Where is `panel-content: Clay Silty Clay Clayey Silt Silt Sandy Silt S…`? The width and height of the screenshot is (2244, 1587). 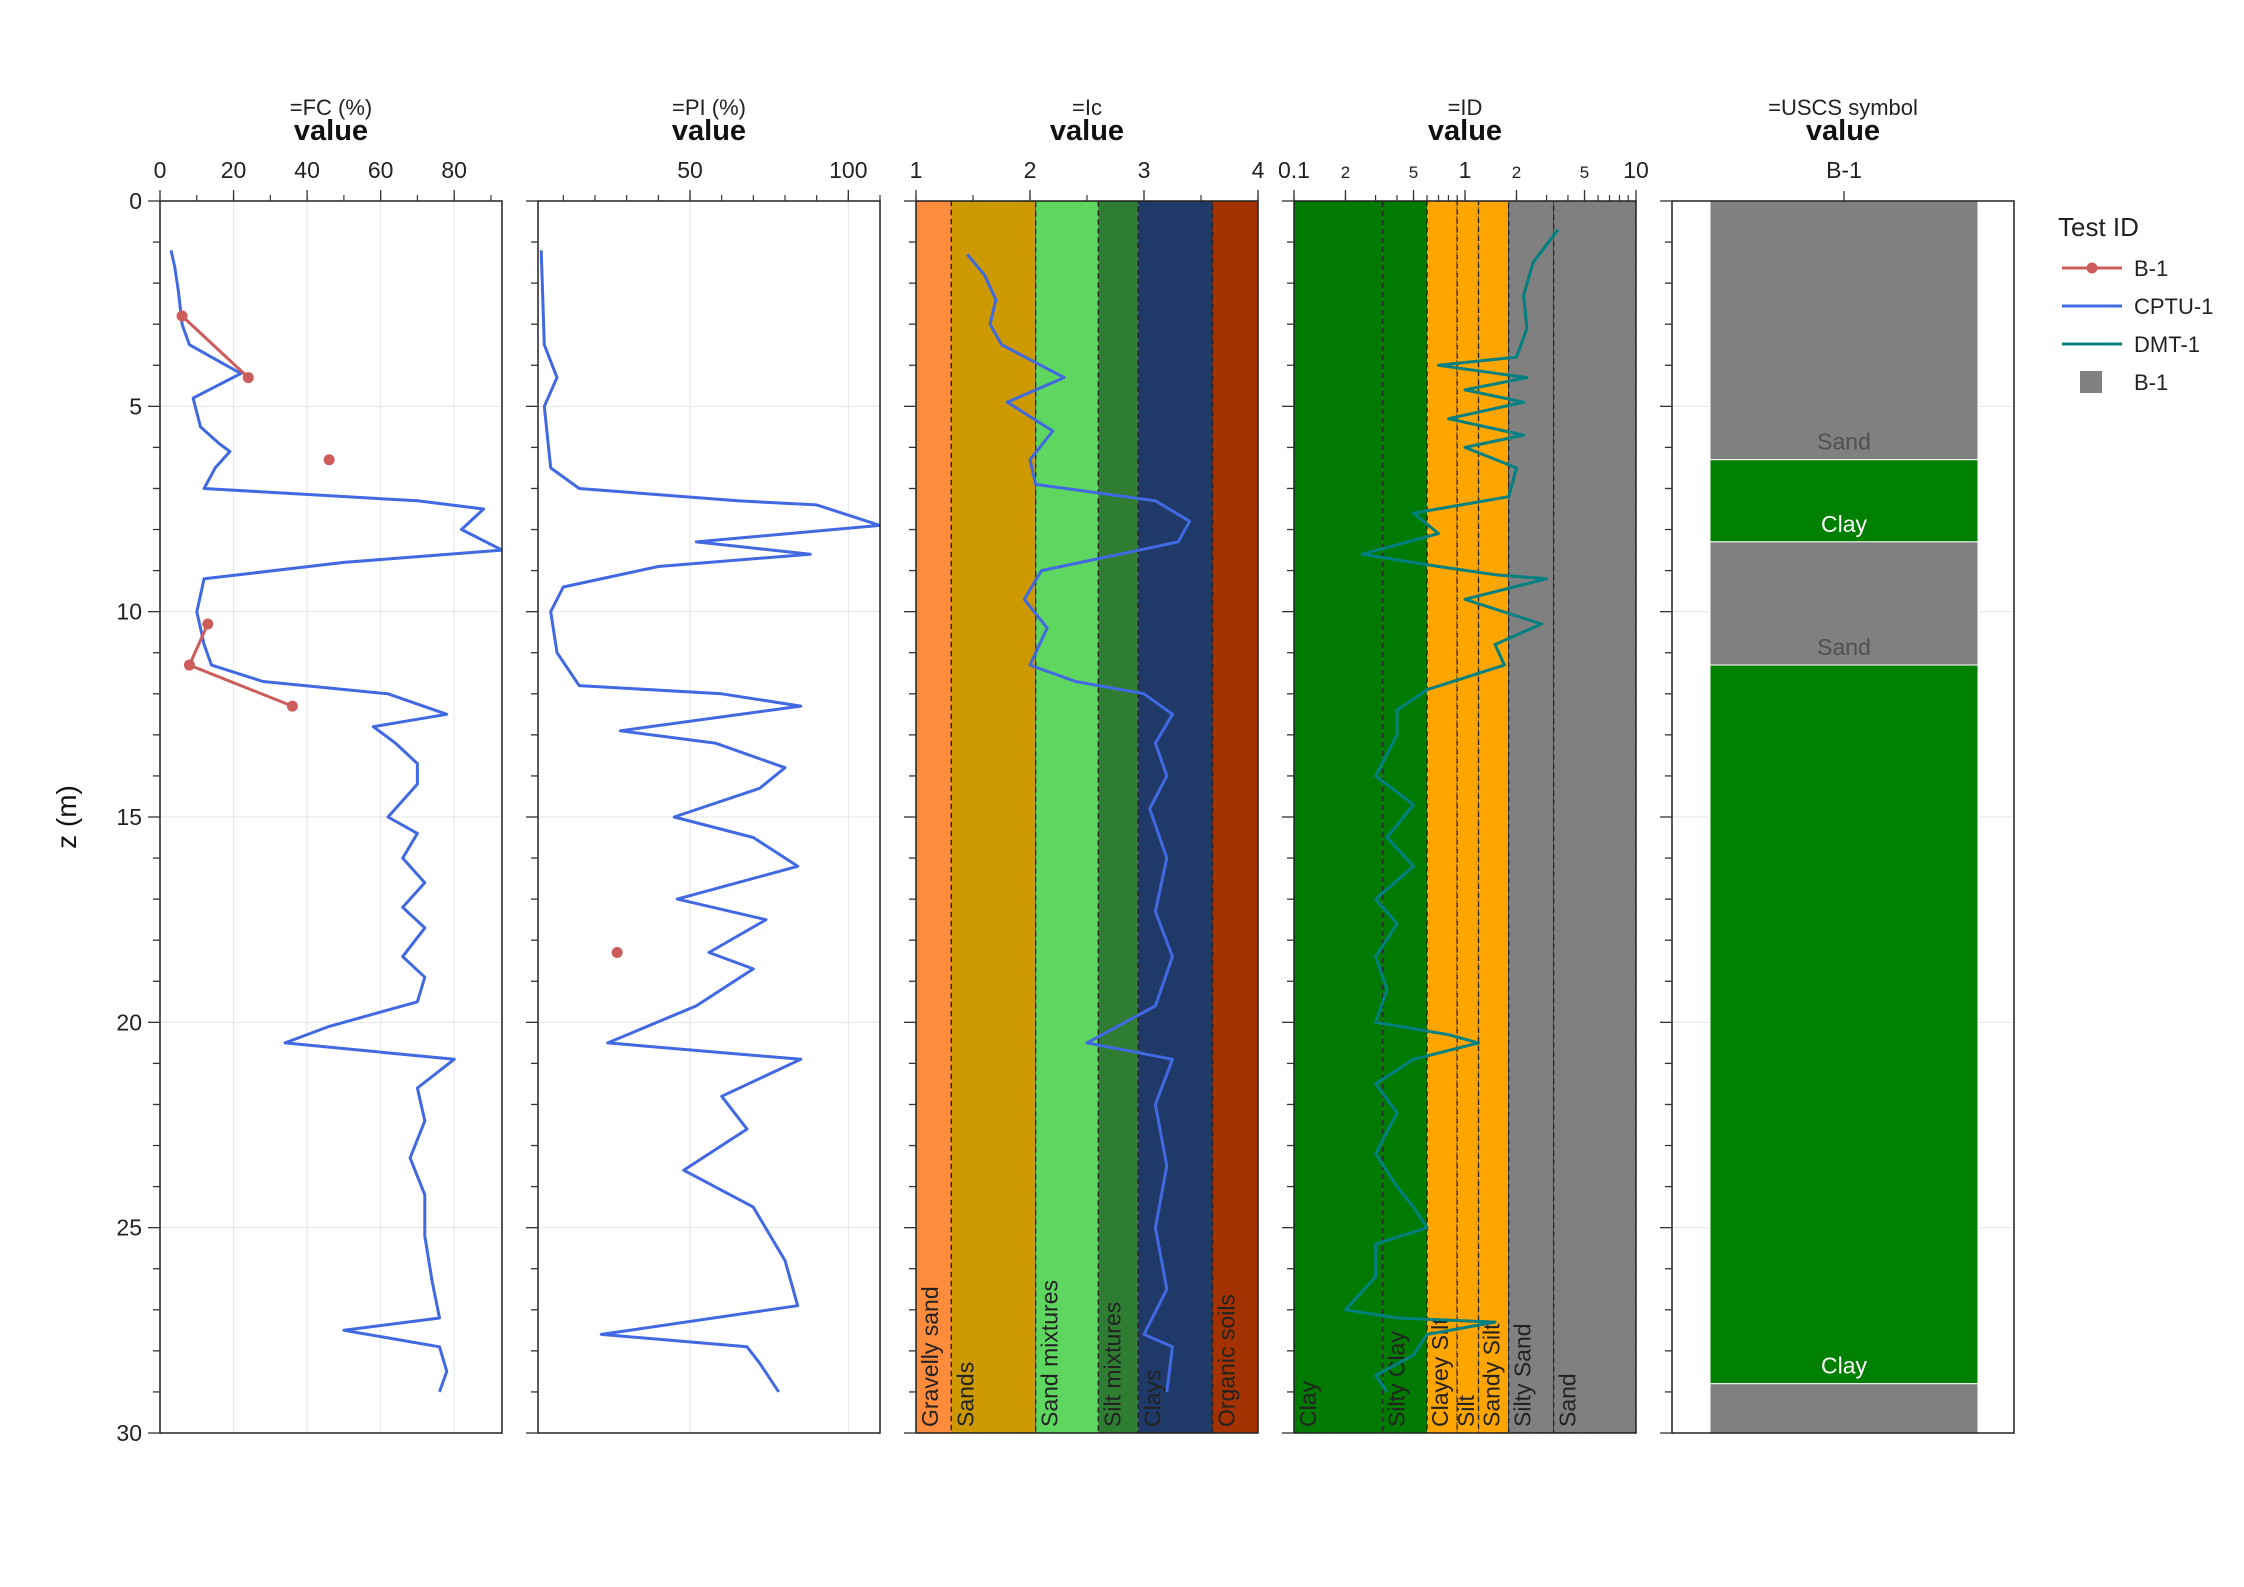 panel-content: Clay Silty Clay Clayey Silt Silt Sandy Silt S… is located at coordinates (1465, 817).